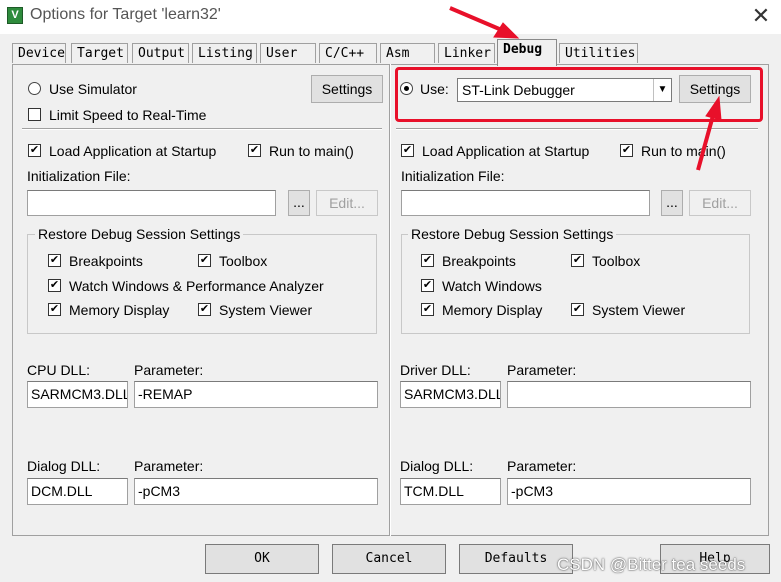 The image size is (781, 582). Describe the element at coordinates (706, 141) in the screenshot. I see `arrow-to-settings-button` at that location.